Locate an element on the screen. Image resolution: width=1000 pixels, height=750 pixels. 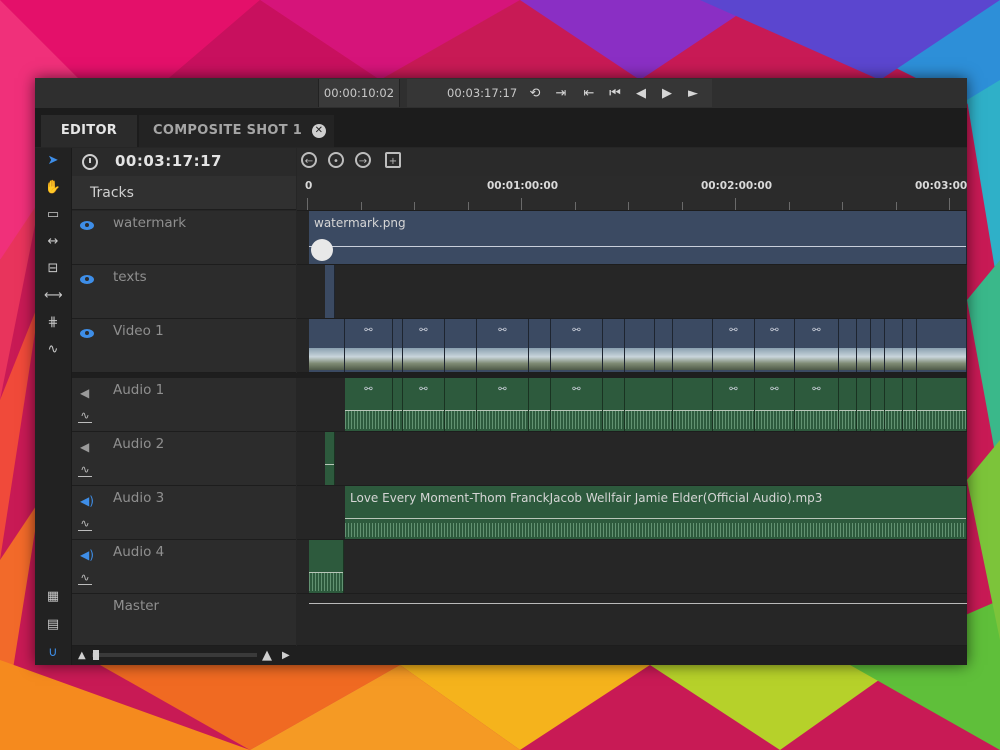
clock-icon is located at coordinates (90, 162).